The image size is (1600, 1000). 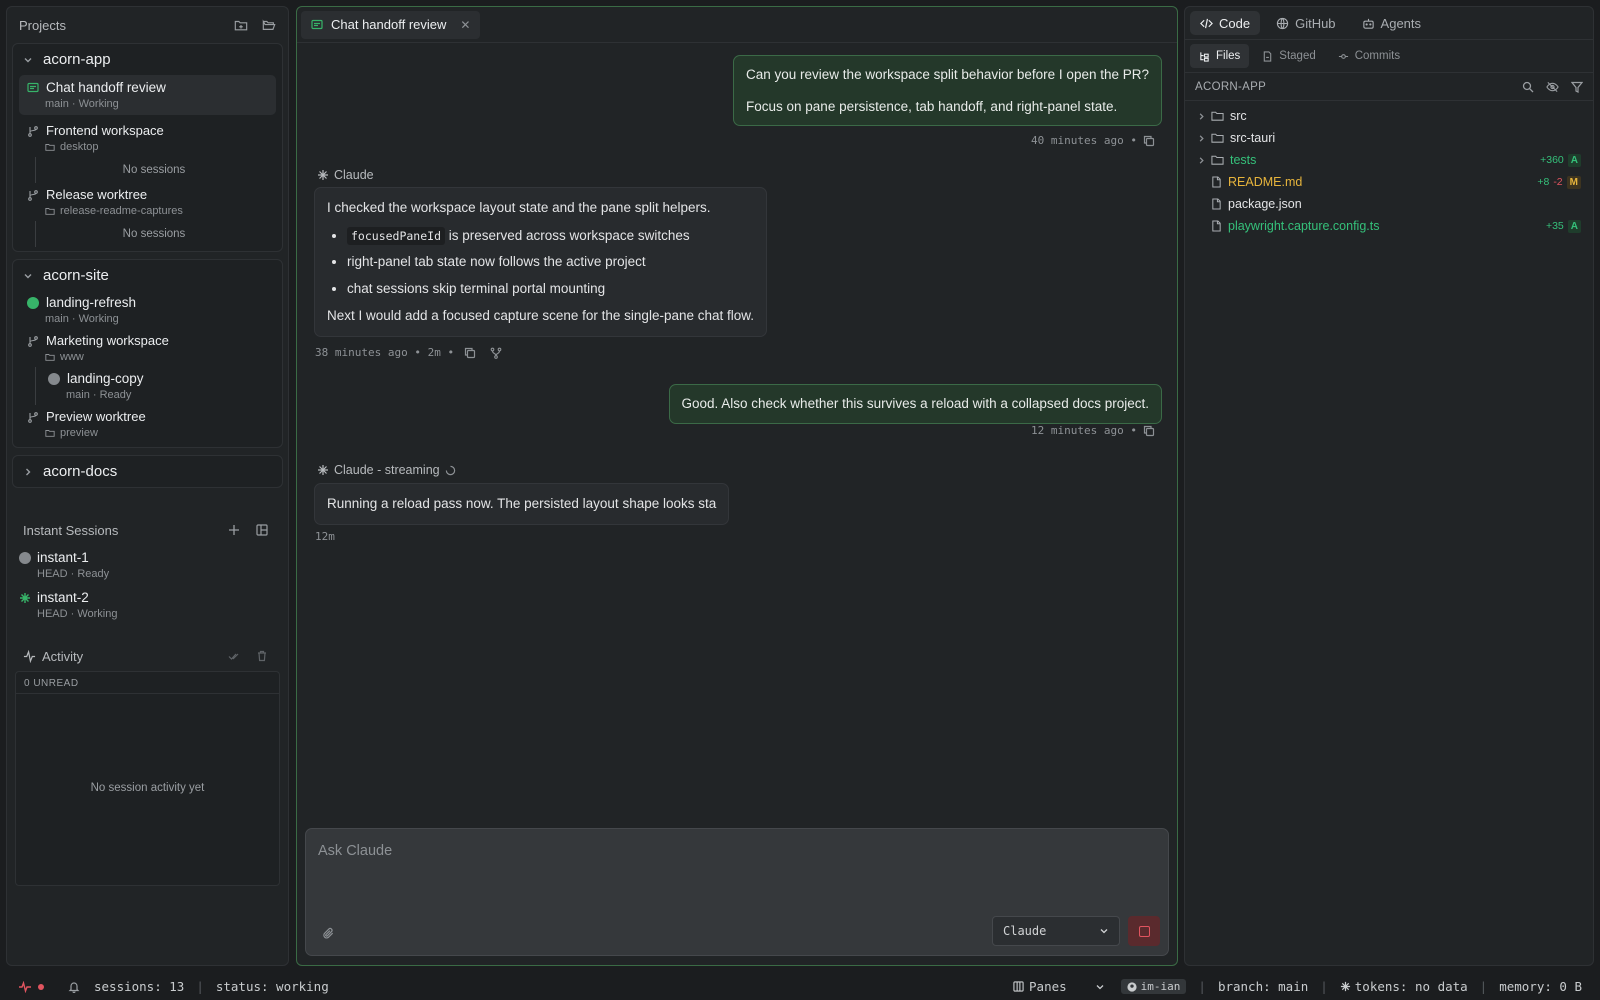 I want to click on trash-icon, so click(x=262, y=656).